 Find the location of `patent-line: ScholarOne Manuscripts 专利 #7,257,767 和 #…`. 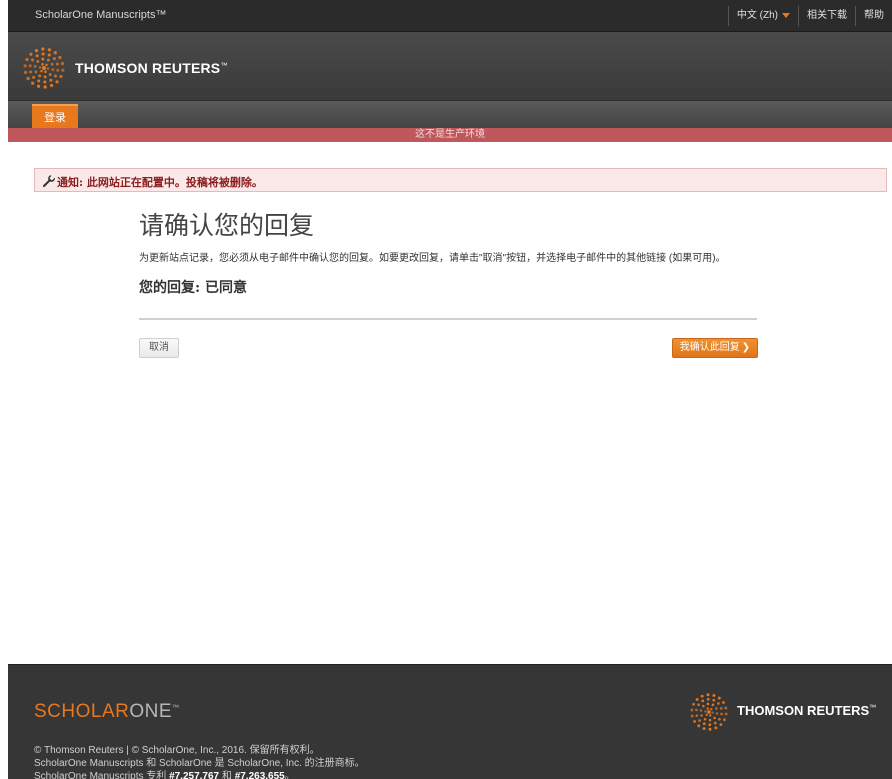

patent-line: ScholarOne Manuscripts 专利 #7,257,767 和 #… is located at coordinates (164, 775).